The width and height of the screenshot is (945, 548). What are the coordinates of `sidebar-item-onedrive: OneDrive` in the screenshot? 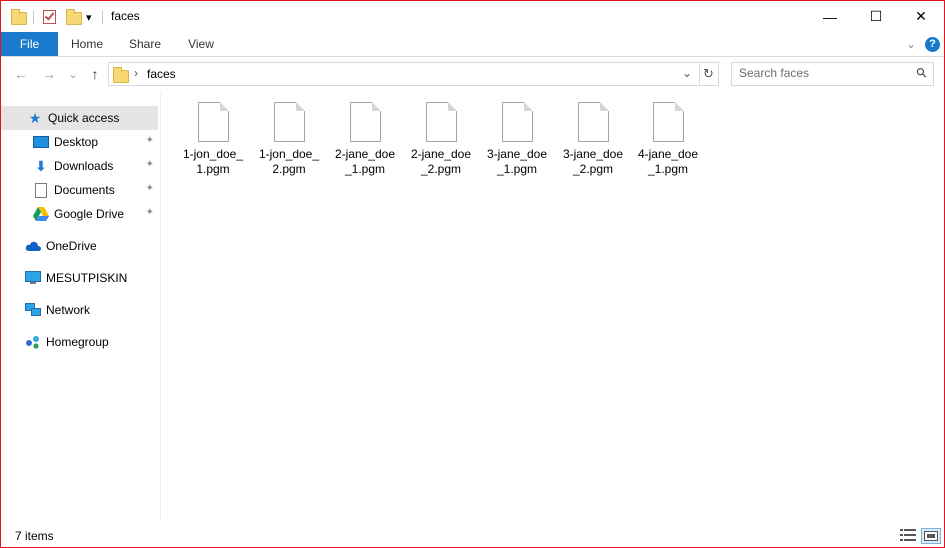 It's located at (79, 246).